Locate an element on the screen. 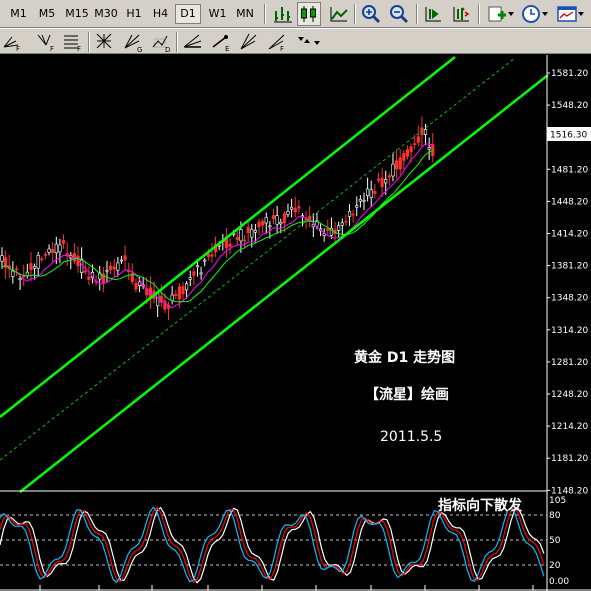 The image size is (591, 591). author-annotation: 【流星】绘画 is located at coordinates (407, 394).